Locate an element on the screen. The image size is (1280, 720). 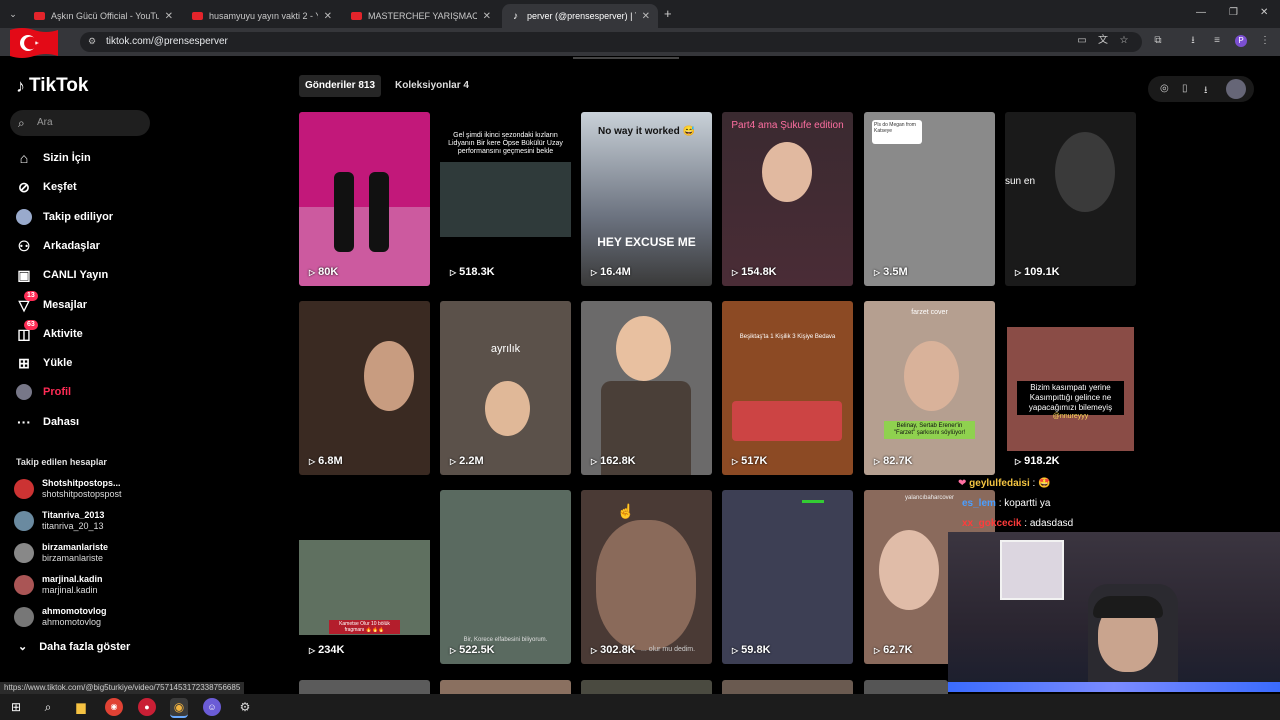
nav-explore: ⊘ Keşfet is located at coordinates (46, 187).